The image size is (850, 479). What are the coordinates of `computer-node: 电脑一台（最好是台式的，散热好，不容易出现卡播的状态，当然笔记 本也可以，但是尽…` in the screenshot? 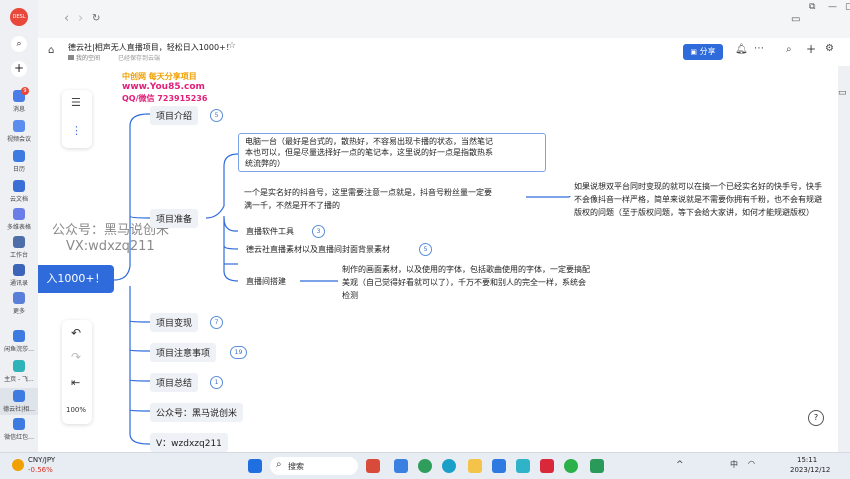 It's located at (392, 152).